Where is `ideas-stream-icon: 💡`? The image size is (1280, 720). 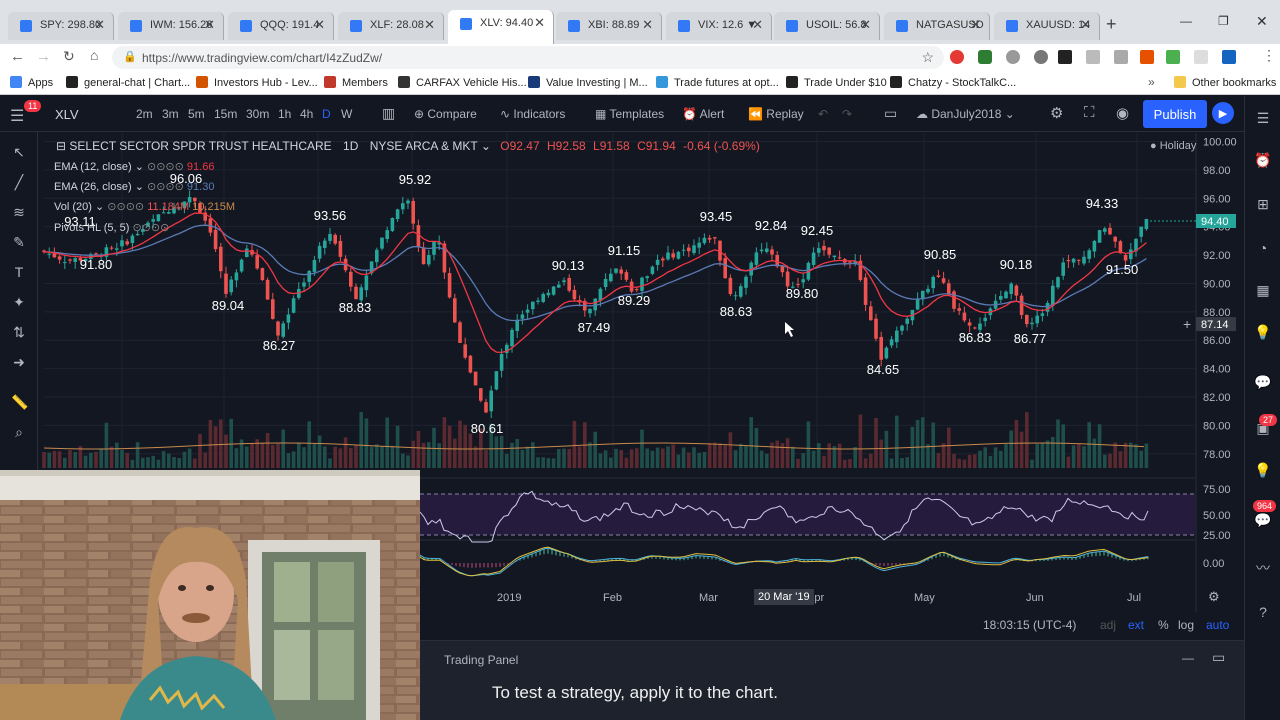 ideas-stream-icon: 💡 is located at coordinates (1263, 471).